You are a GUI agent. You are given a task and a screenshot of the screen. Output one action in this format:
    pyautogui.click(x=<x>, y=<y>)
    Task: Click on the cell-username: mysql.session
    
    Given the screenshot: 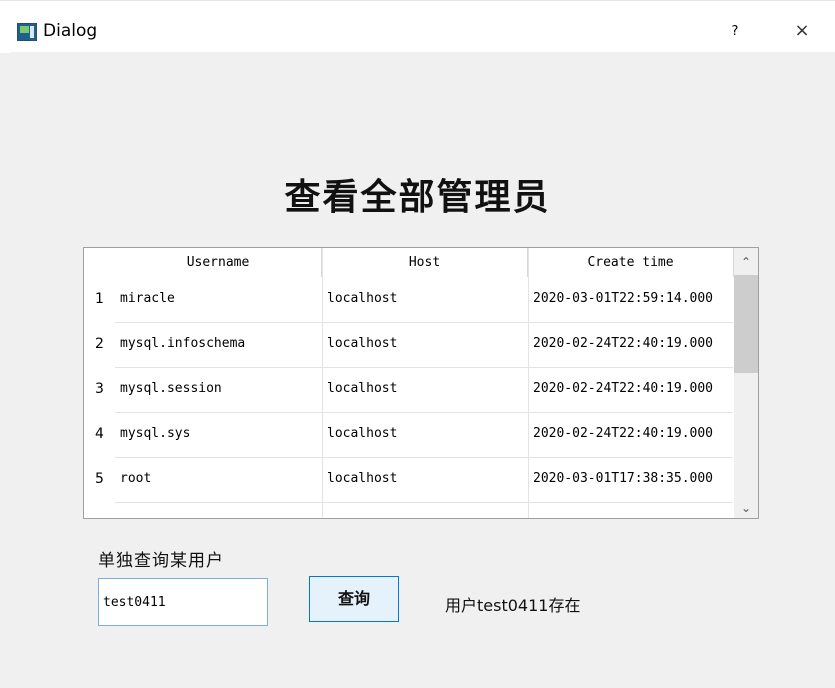 What is the action you would take?
    pyautogui.click(x=171, y=388)
    